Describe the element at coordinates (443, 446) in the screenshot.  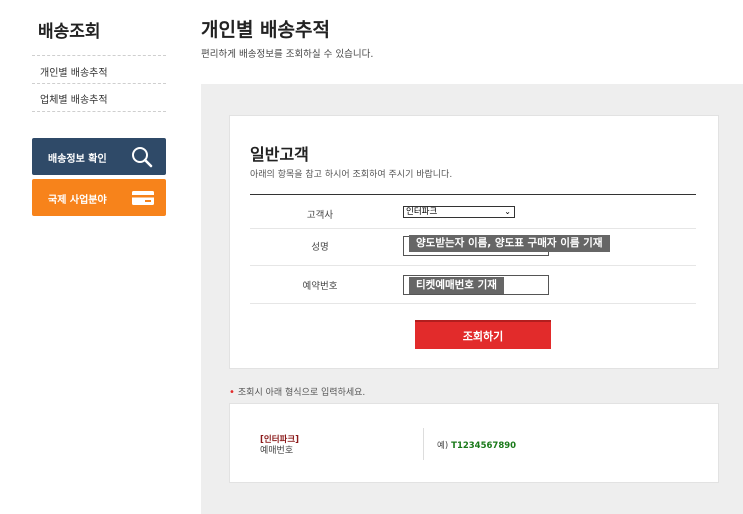
I see `example-prefix: 예)` at that location.